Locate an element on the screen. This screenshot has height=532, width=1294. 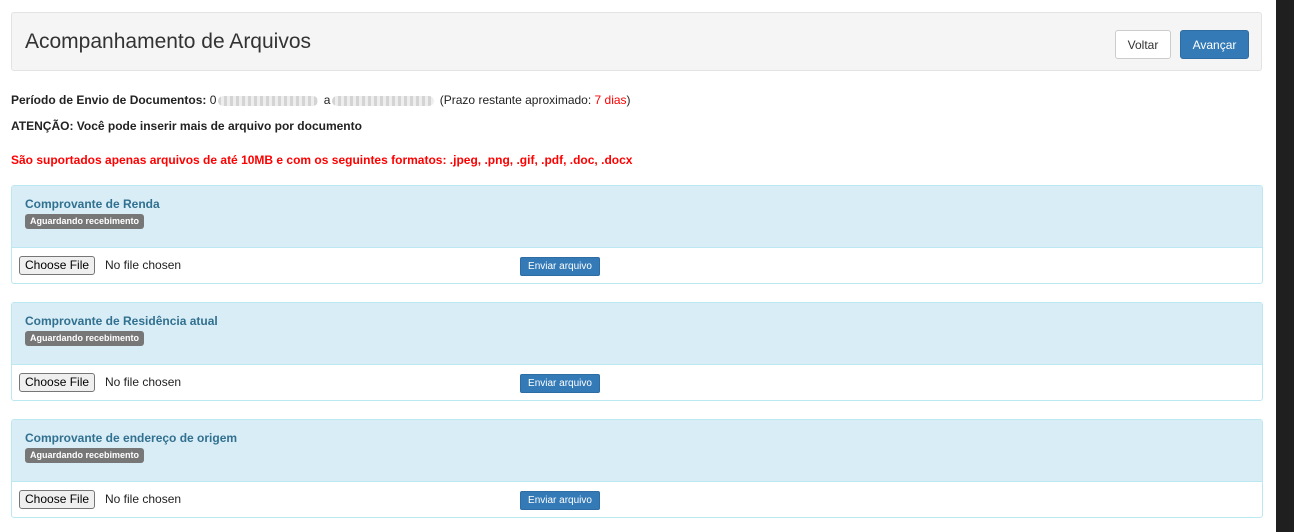
period-separator: a is located at coordinates (327, 100).